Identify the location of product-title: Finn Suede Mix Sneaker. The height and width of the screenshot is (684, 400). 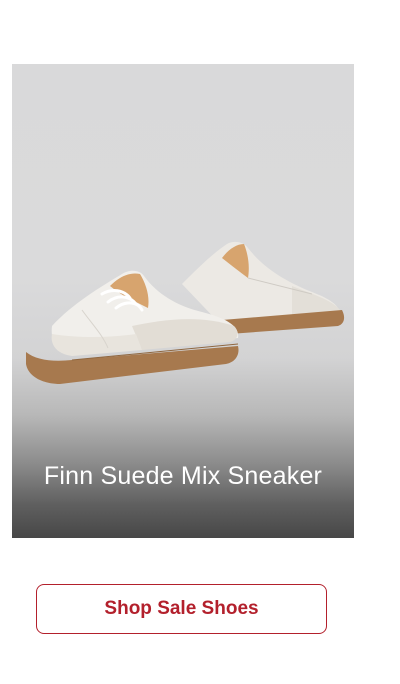
(183, 476).